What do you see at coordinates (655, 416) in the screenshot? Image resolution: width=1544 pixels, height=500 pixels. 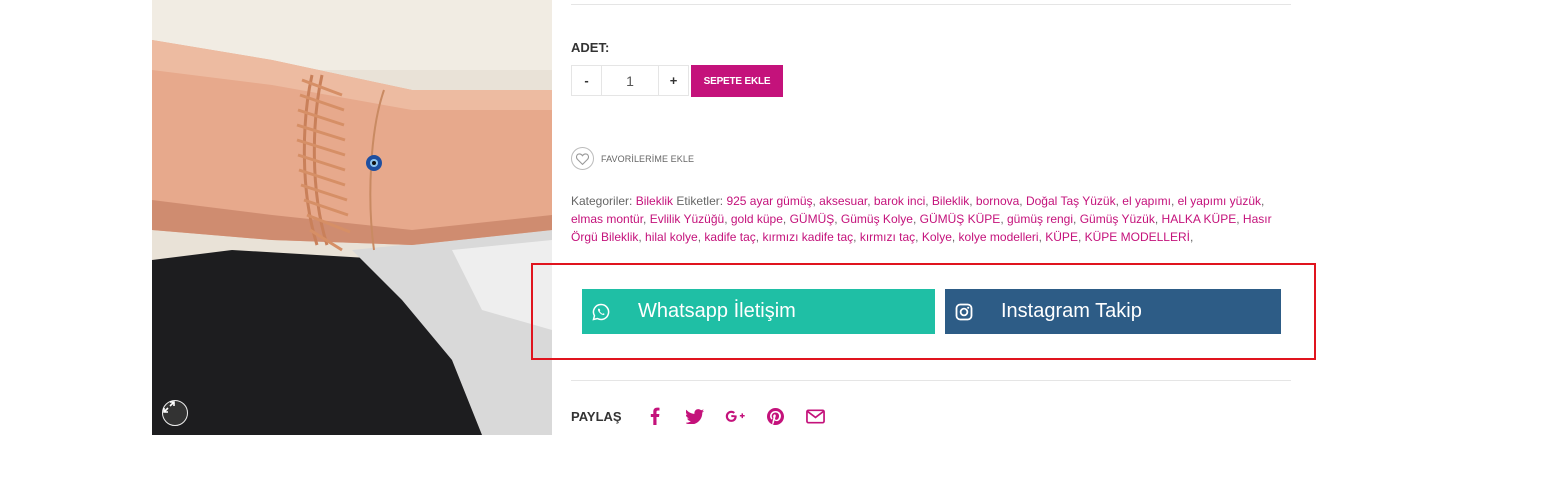 I see `facebook-icon` at bounding box center [655, 416].